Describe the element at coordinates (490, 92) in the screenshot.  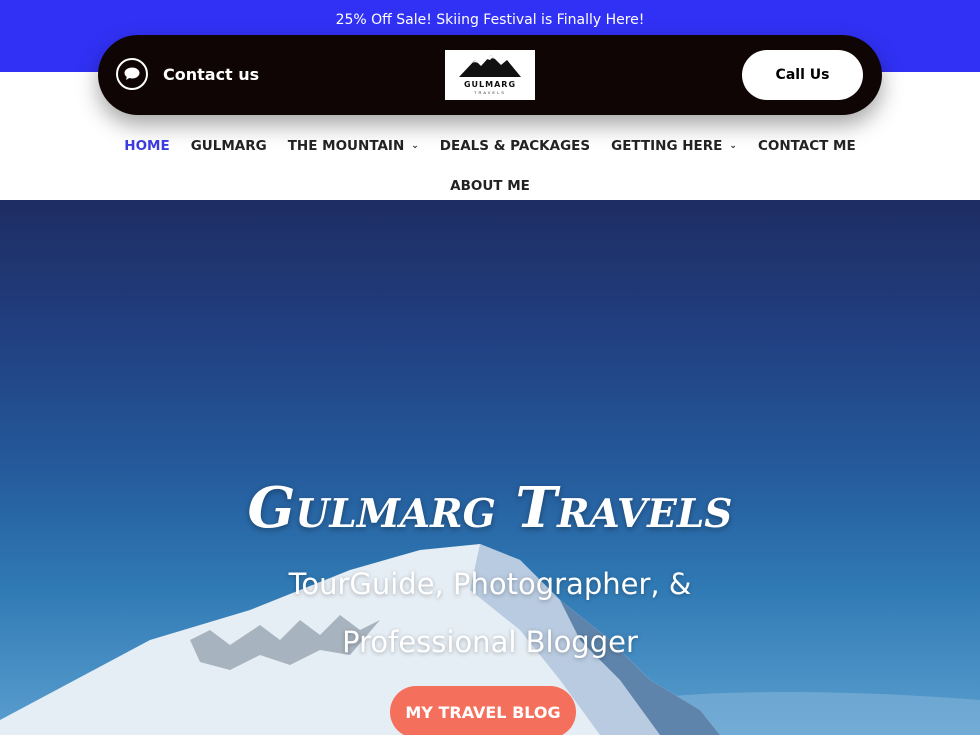
I see `logo-subtext: TRAVELS` at that location.